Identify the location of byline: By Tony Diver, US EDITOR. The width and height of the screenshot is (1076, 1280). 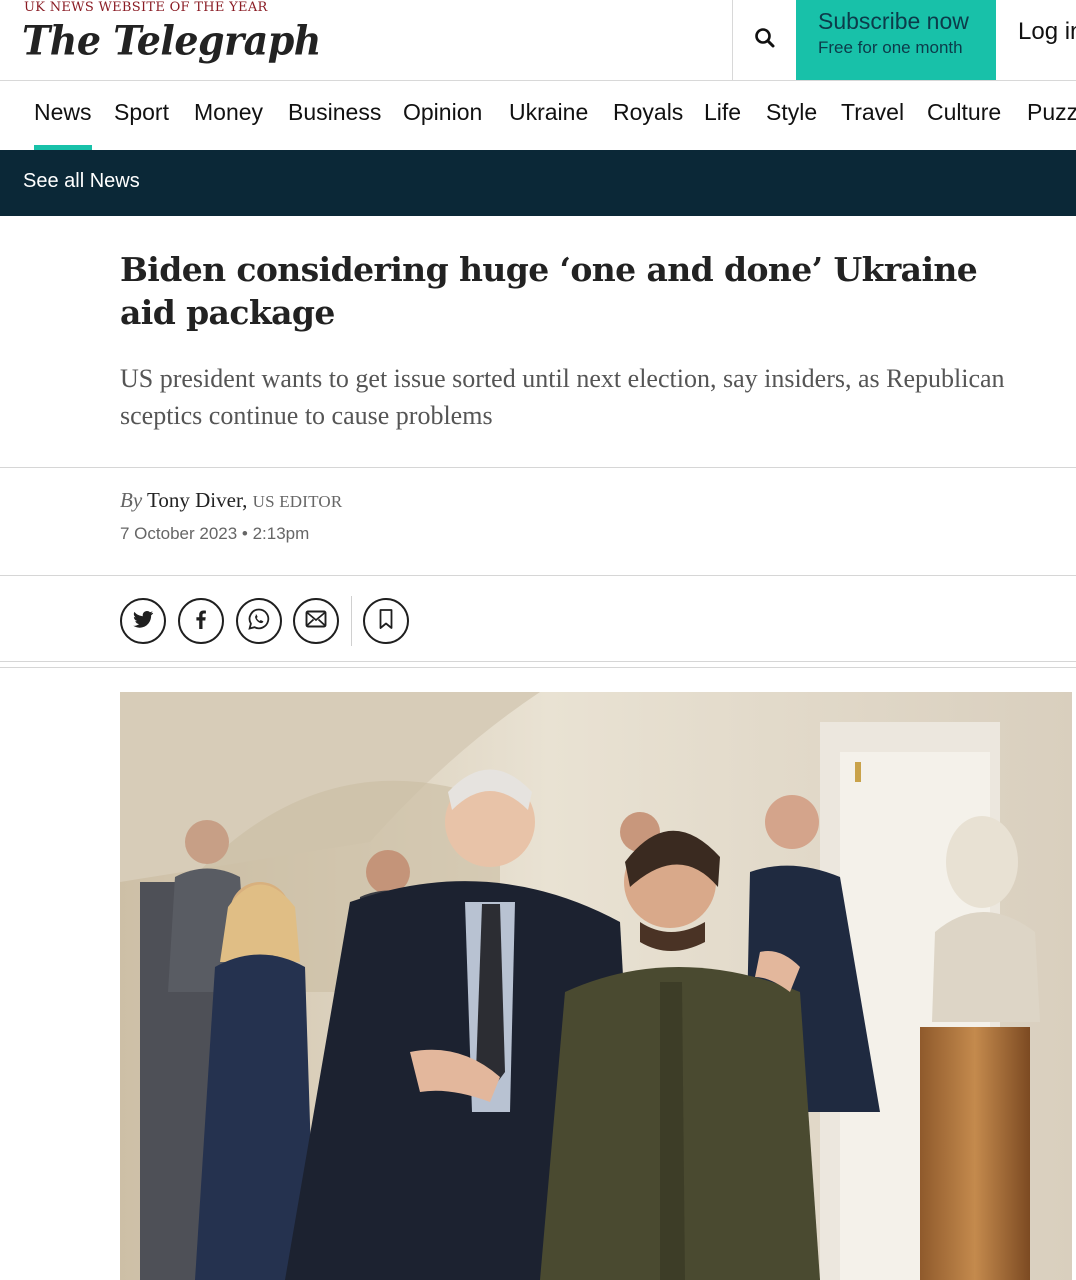
(231, 500).